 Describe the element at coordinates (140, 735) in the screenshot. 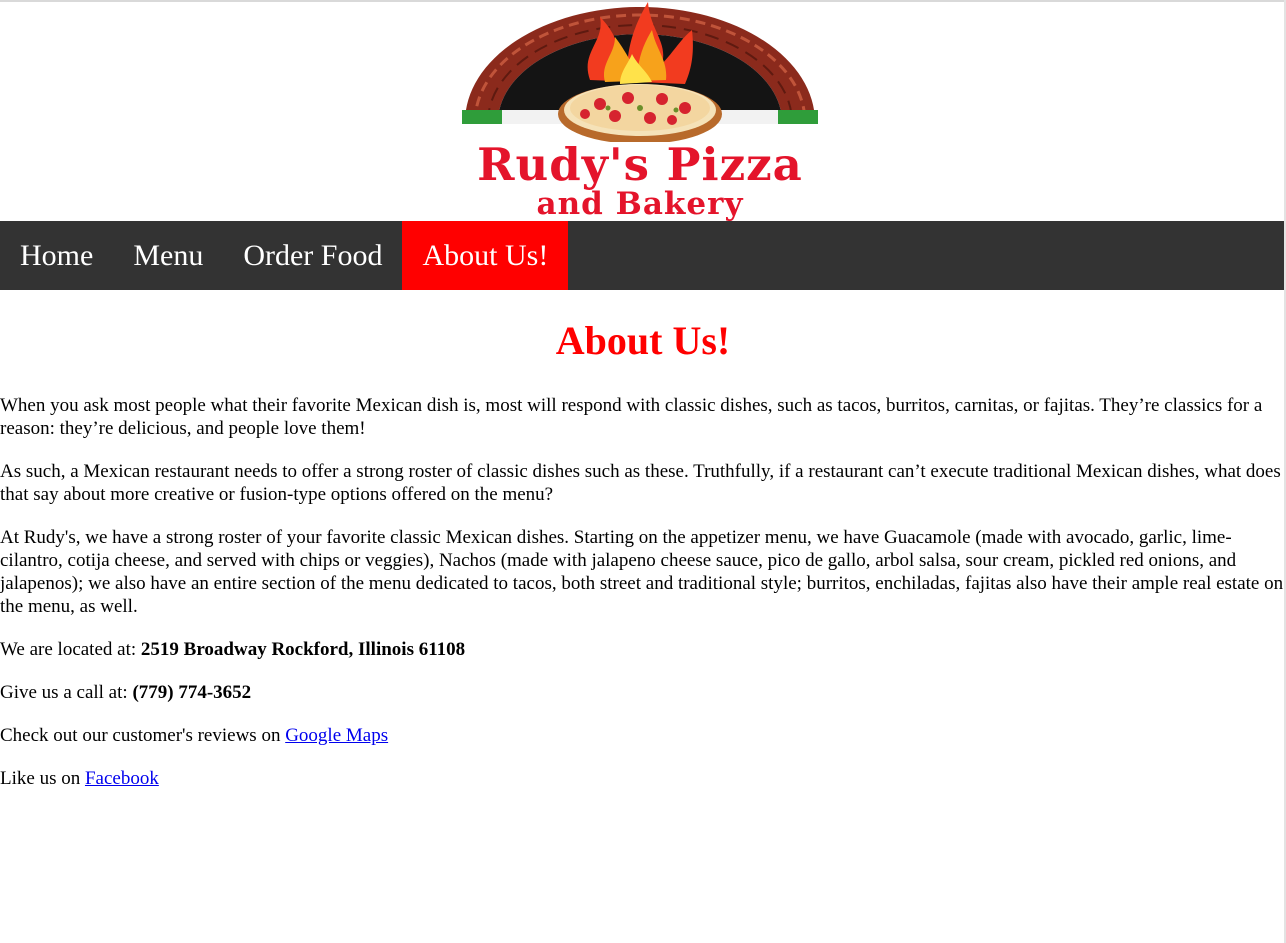

I see `reviews-label: Check out our customer's reviews on` at that location.